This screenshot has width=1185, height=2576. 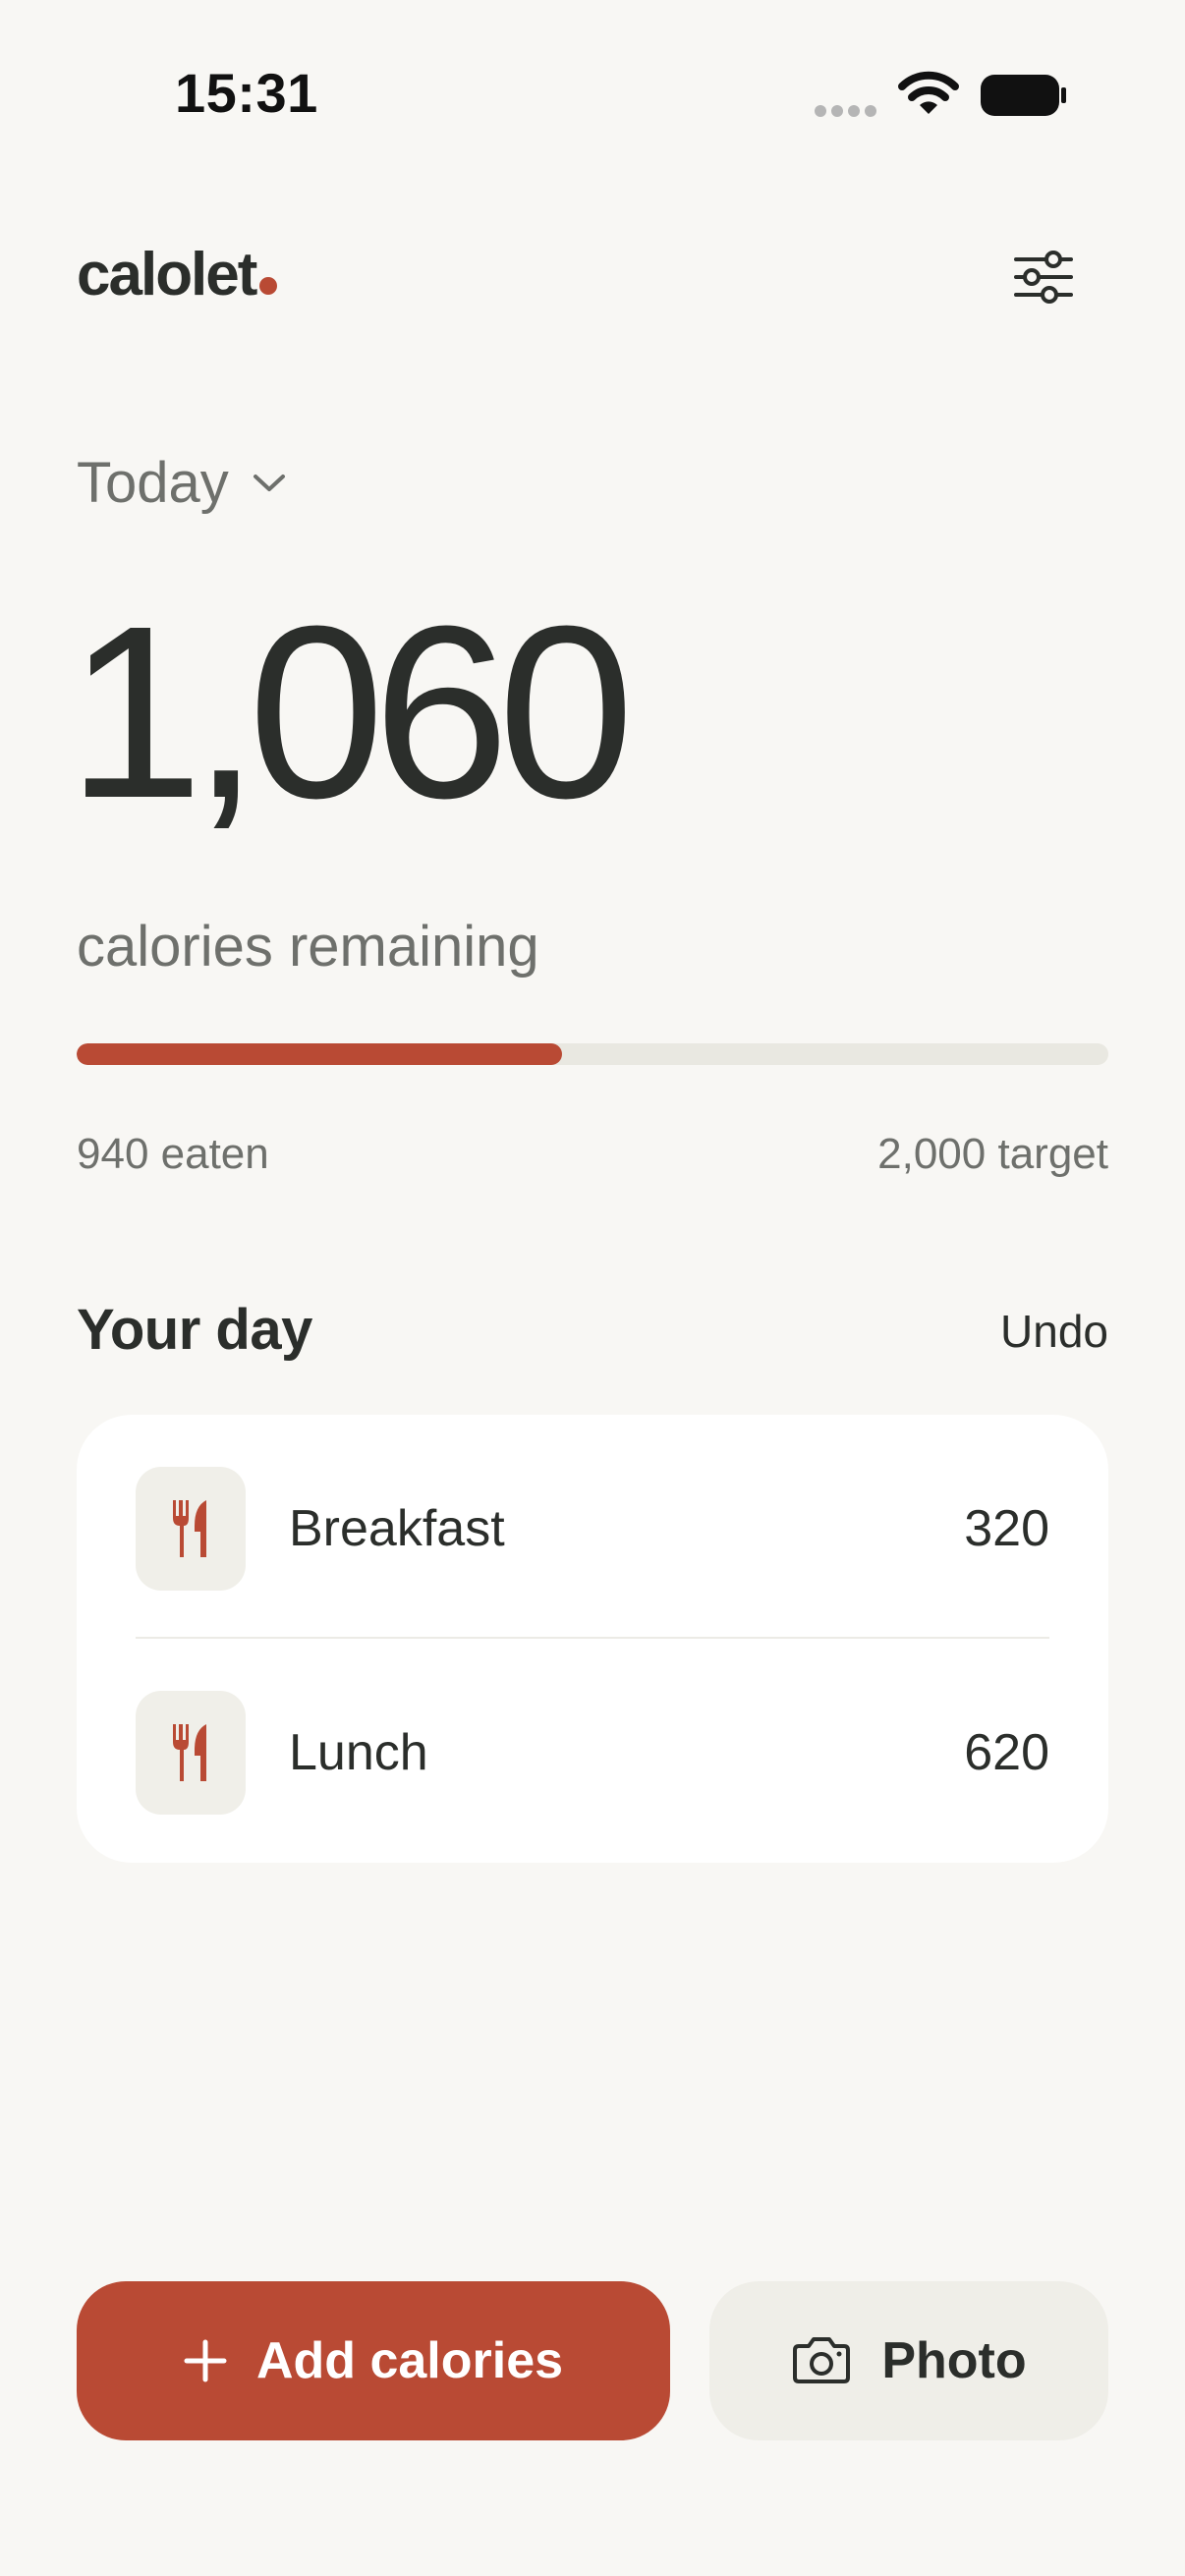 I want to click on status-time: 15:31, so click(x=247, y=93).